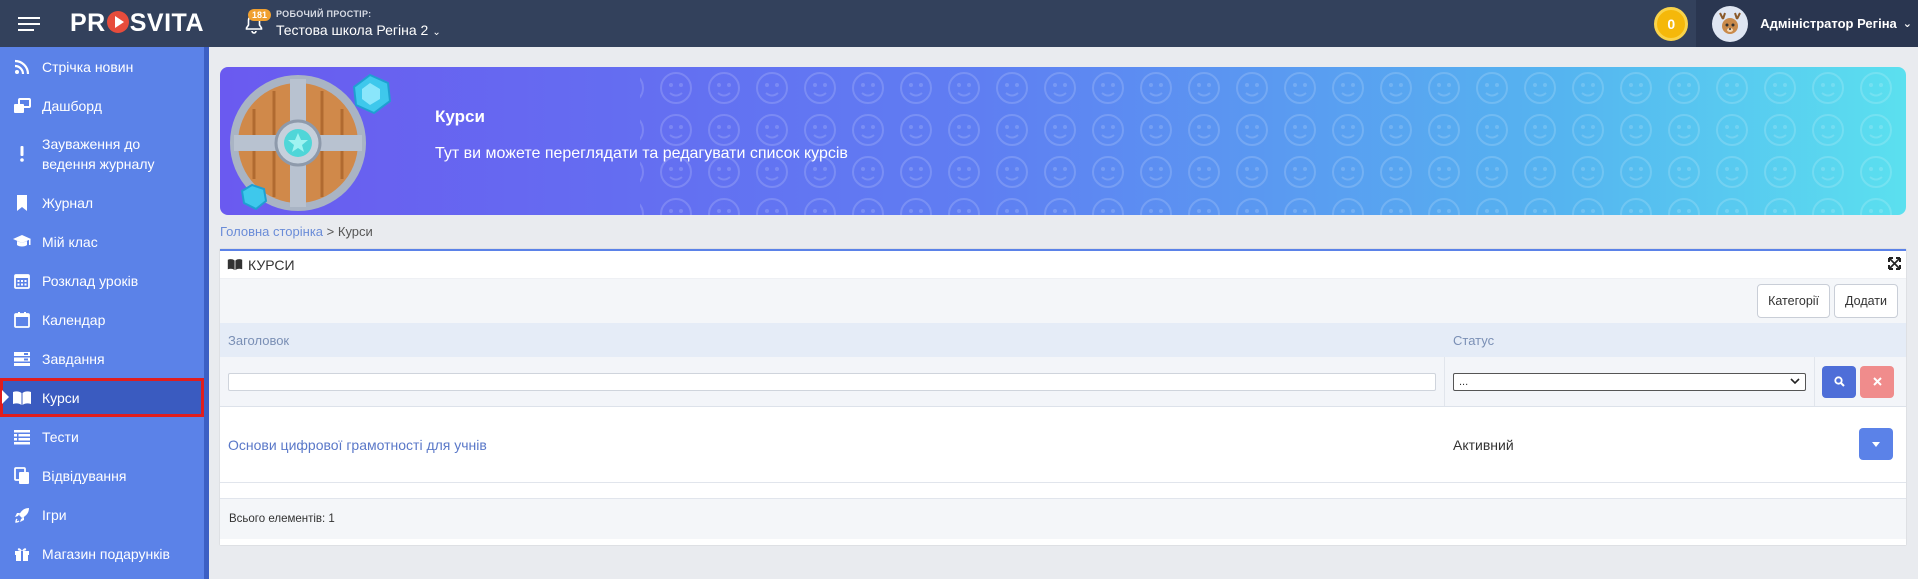  I want to click on workspace-selector: РОБОЧИЙ ПРОСТІР: Тестова школа Регіна 2 ⌄, so click(358, 23).